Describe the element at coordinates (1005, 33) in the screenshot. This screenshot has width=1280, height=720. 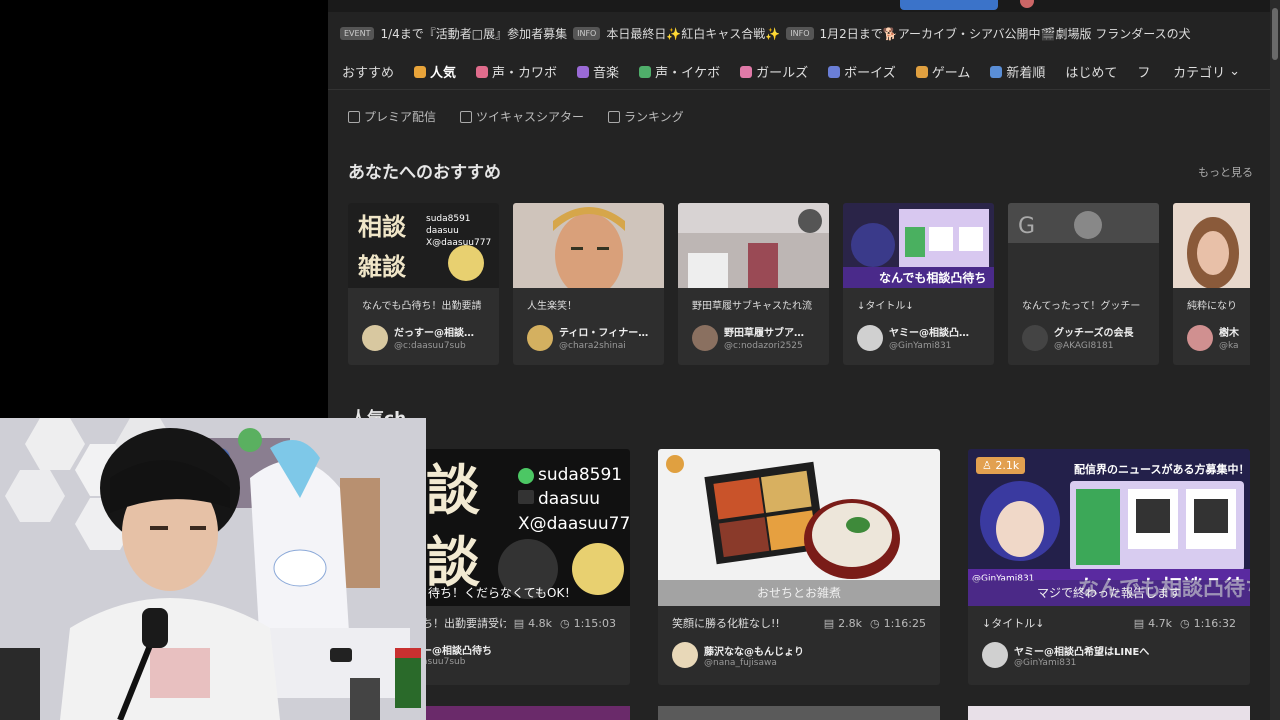
I see `ticker-text: 1月2日まで🐕アーカイブ・シアバ公開中🎬劇場版 フランダースの犬` at that location.